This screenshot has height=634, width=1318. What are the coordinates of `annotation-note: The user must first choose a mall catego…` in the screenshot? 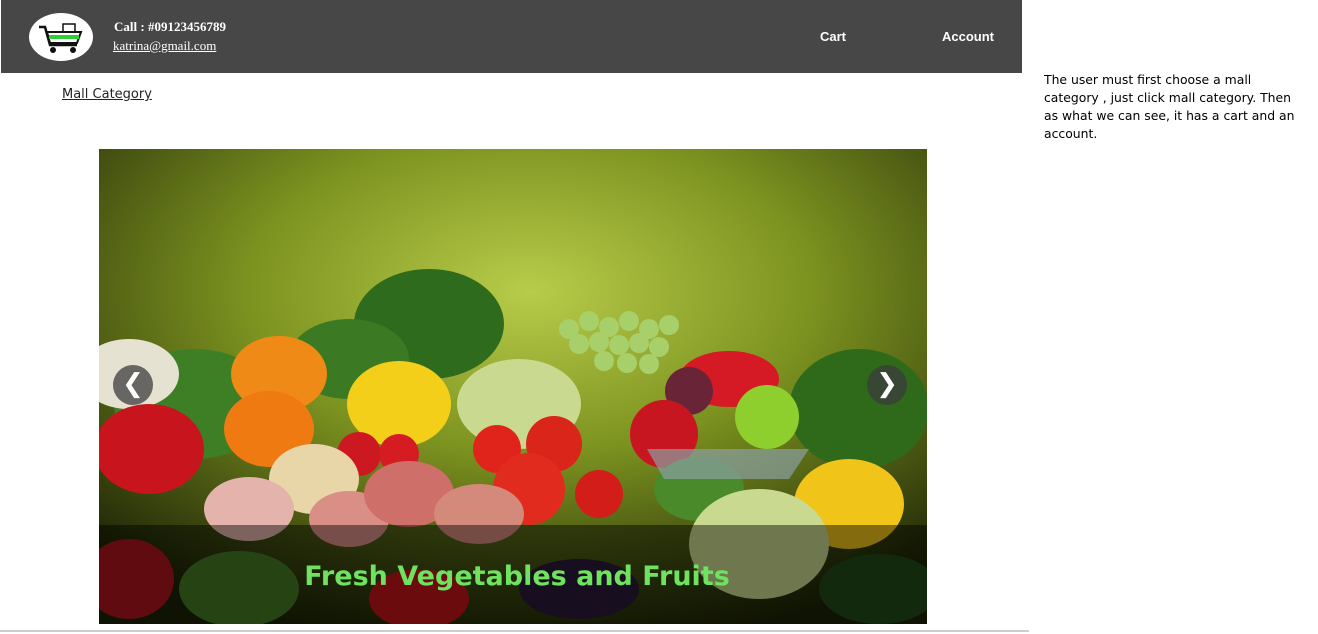 It's located at (1169, 106).